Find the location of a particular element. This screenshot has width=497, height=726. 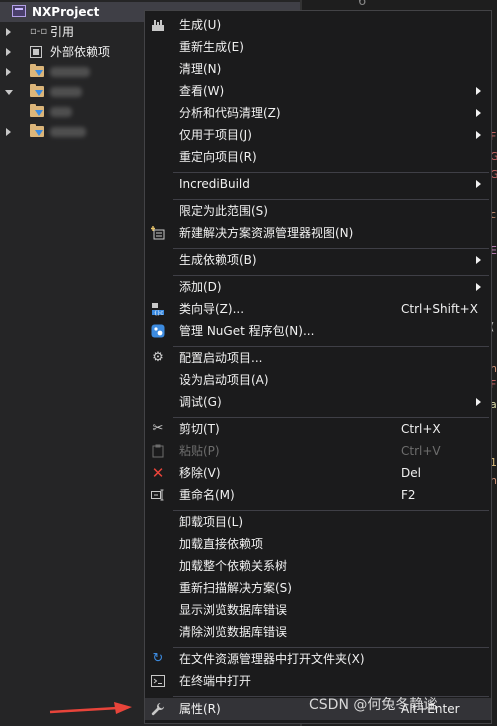

menu-item-rescan-solution: 重新扫描解决方案(S) is located at coordinates (318, 588).